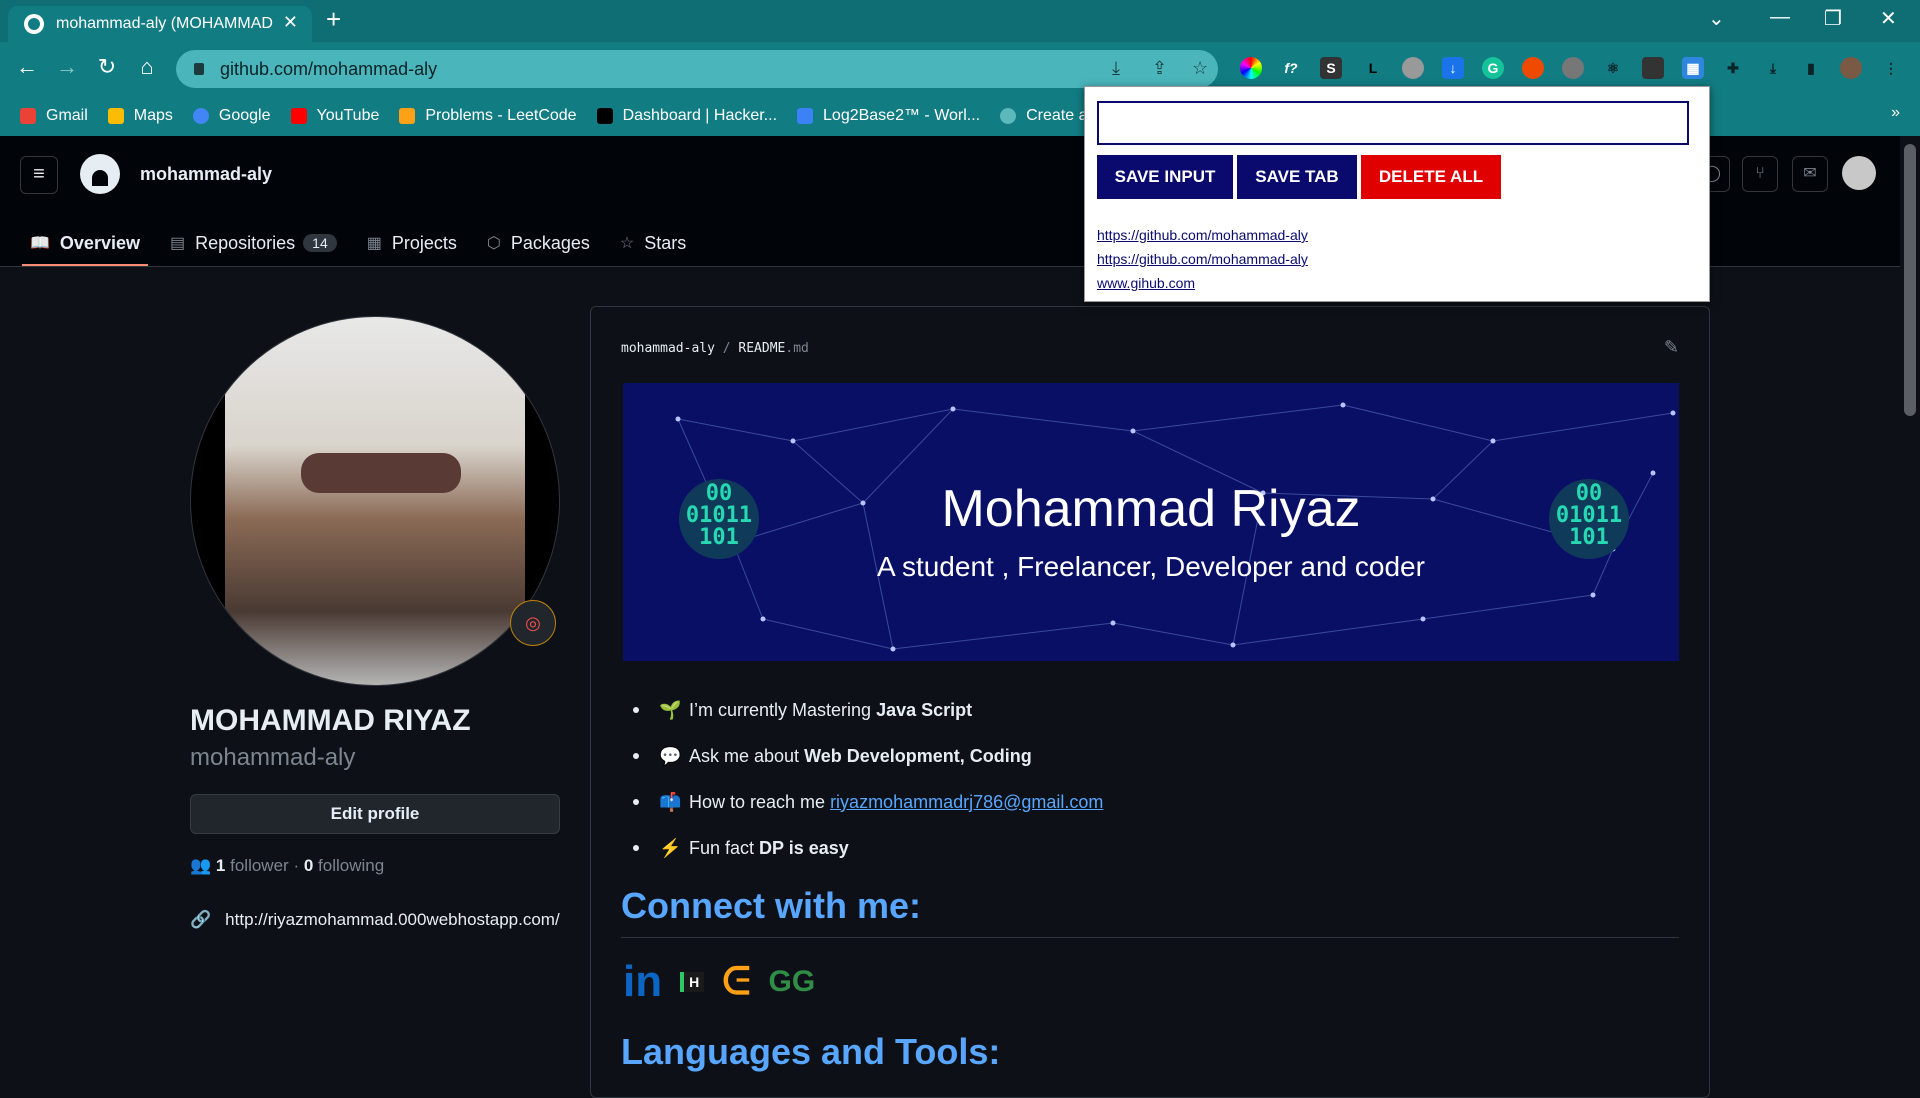  Describe the element at coordinates (501, 115) in the screenshot. I see `bookmark-label: Problems - LeetCode` at that location.